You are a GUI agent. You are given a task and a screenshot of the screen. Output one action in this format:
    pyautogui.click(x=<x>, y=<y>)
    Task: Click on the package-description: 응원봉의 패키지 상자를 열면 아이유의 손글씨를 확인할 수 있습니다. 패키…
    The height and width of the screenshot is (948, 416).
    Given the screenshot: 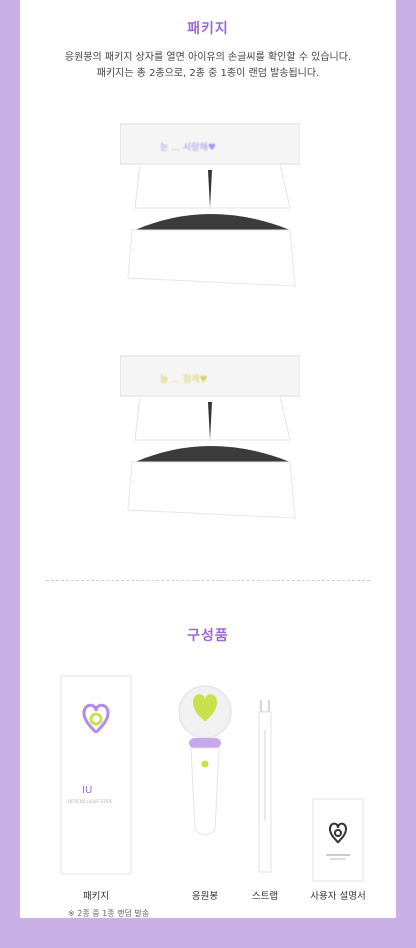 What is the action you would take?
    pyautogui.click(x=208, y=66)
    